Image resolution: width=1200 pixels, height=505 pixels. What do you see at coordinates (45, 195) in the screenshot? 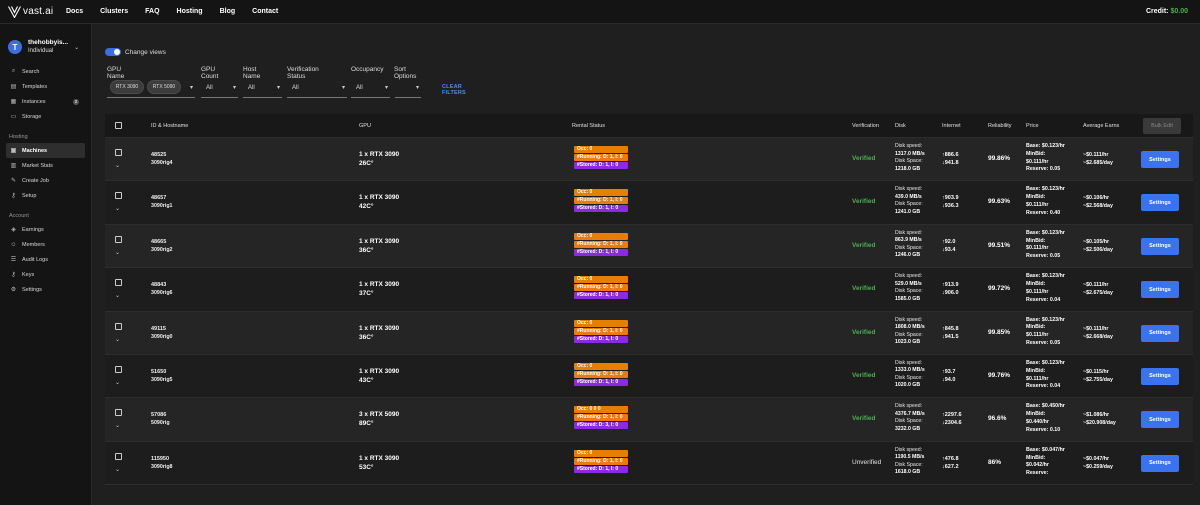
I see `sidebar-item-setup: ⚷ Setup` at bounding box center [45, 195].